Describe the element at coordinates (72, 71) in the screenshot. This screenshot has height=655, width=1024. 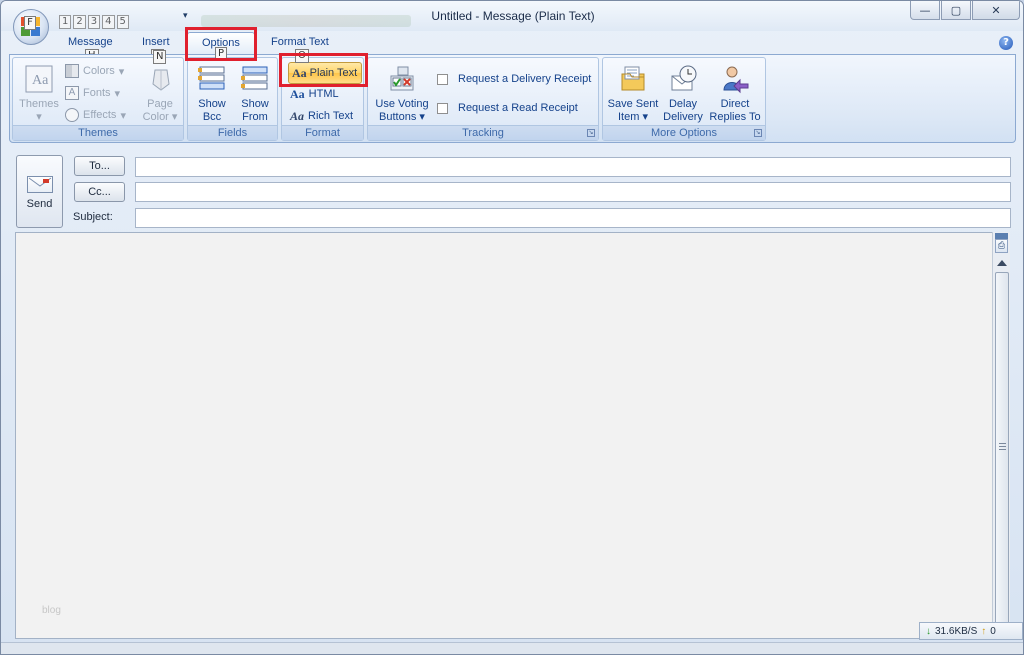
I see `colors-icon` at that location.